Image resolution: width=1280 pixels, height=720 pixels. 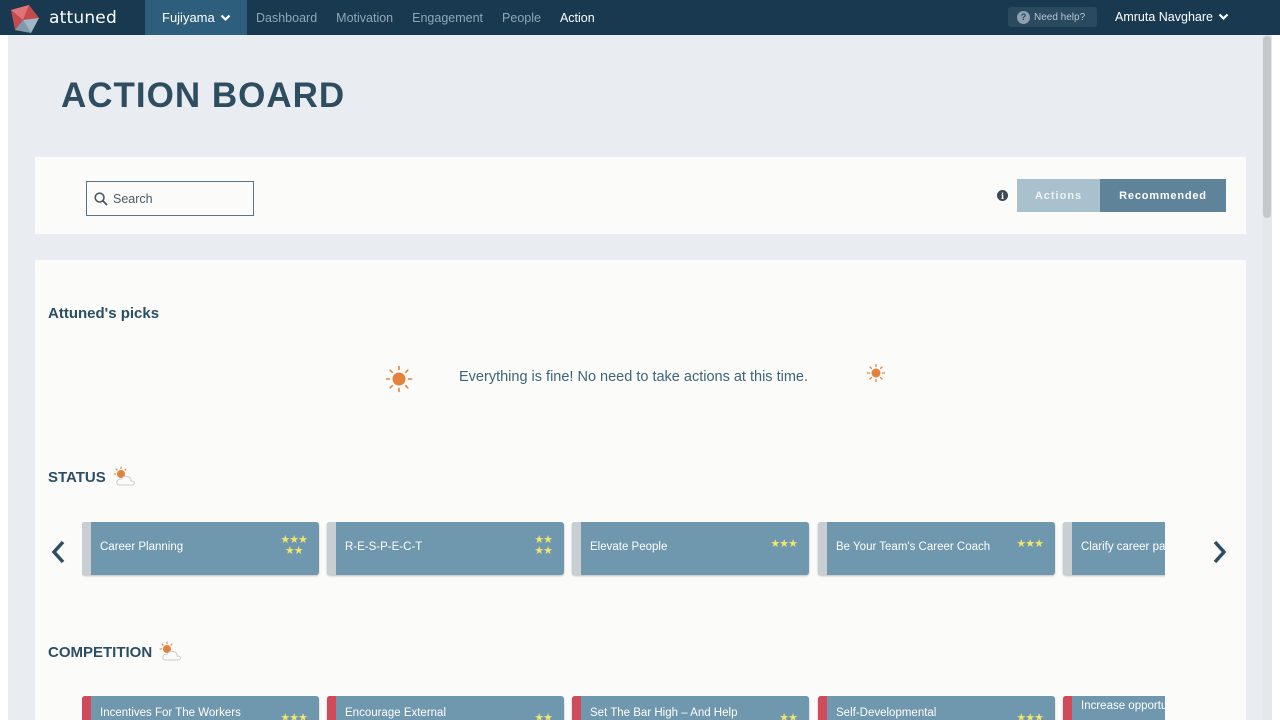 What do you see at coordinates (690, 548) in the screenshot?
I see `action-card: Elevate People ★★★` at bounding box center [690, 548].